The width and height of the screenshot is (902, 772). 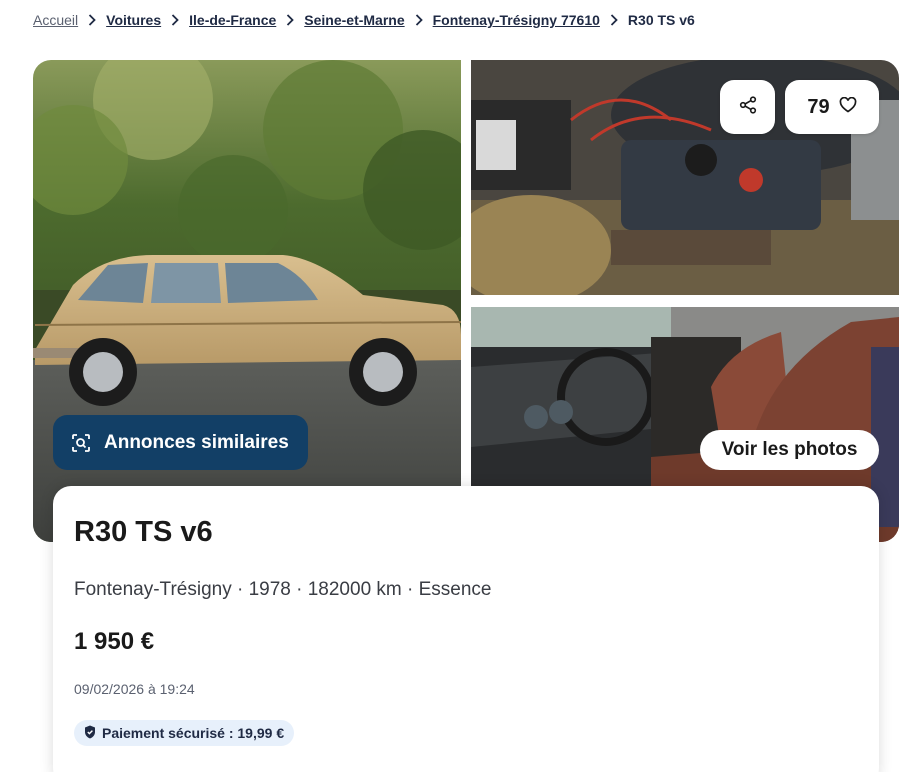 I want to click on favorite-button: 79, so click(x=832, y=107).